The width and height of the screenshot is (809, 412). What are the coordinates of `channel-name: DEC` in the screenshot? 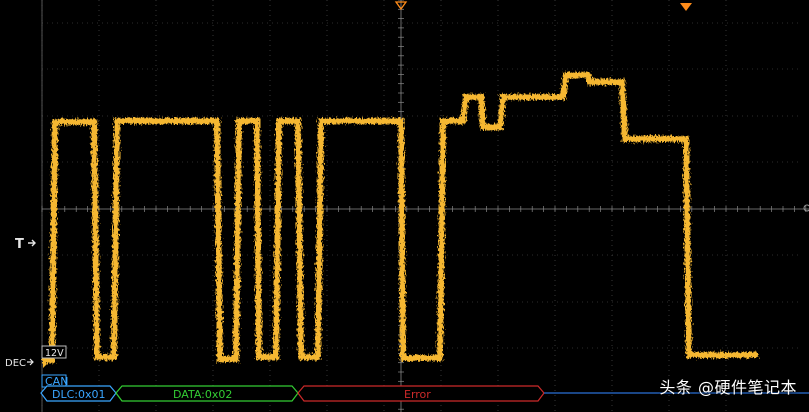 It's located at (15, 363).